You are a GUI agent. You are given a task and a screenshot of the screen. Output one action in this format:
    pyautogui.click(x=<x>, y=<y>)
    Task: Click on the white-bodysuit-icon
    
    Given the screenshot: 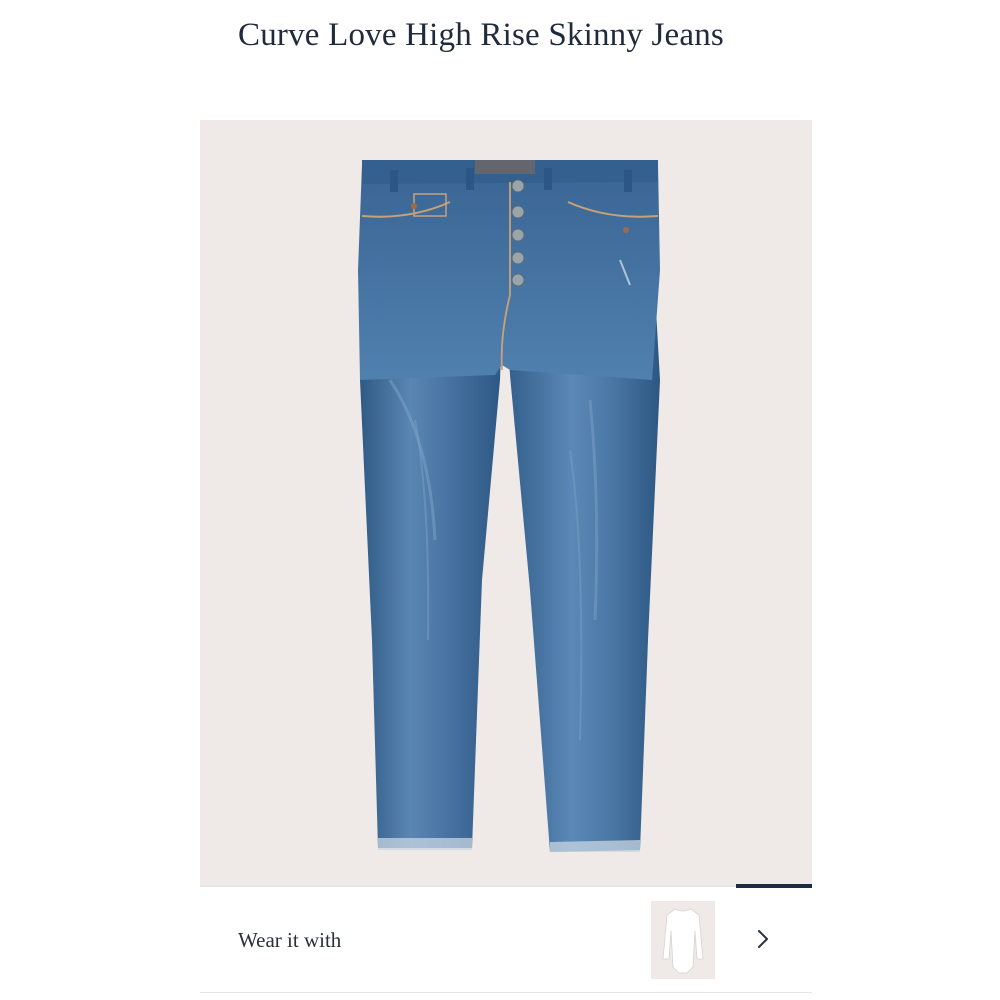 What is the action you would take?
    pyautogui.click(x=683, y=940)
    